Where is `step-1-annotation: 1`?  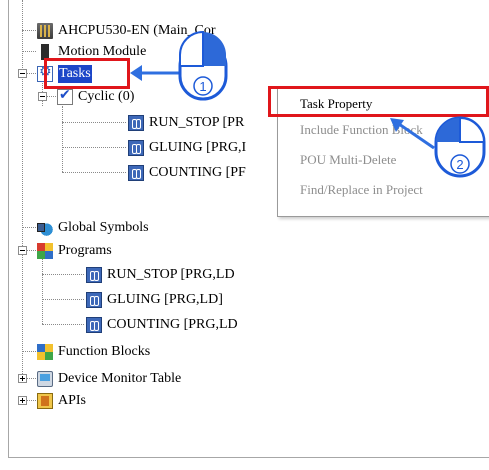
step-1-annotation: 1 is located at coordinates (179, 65).